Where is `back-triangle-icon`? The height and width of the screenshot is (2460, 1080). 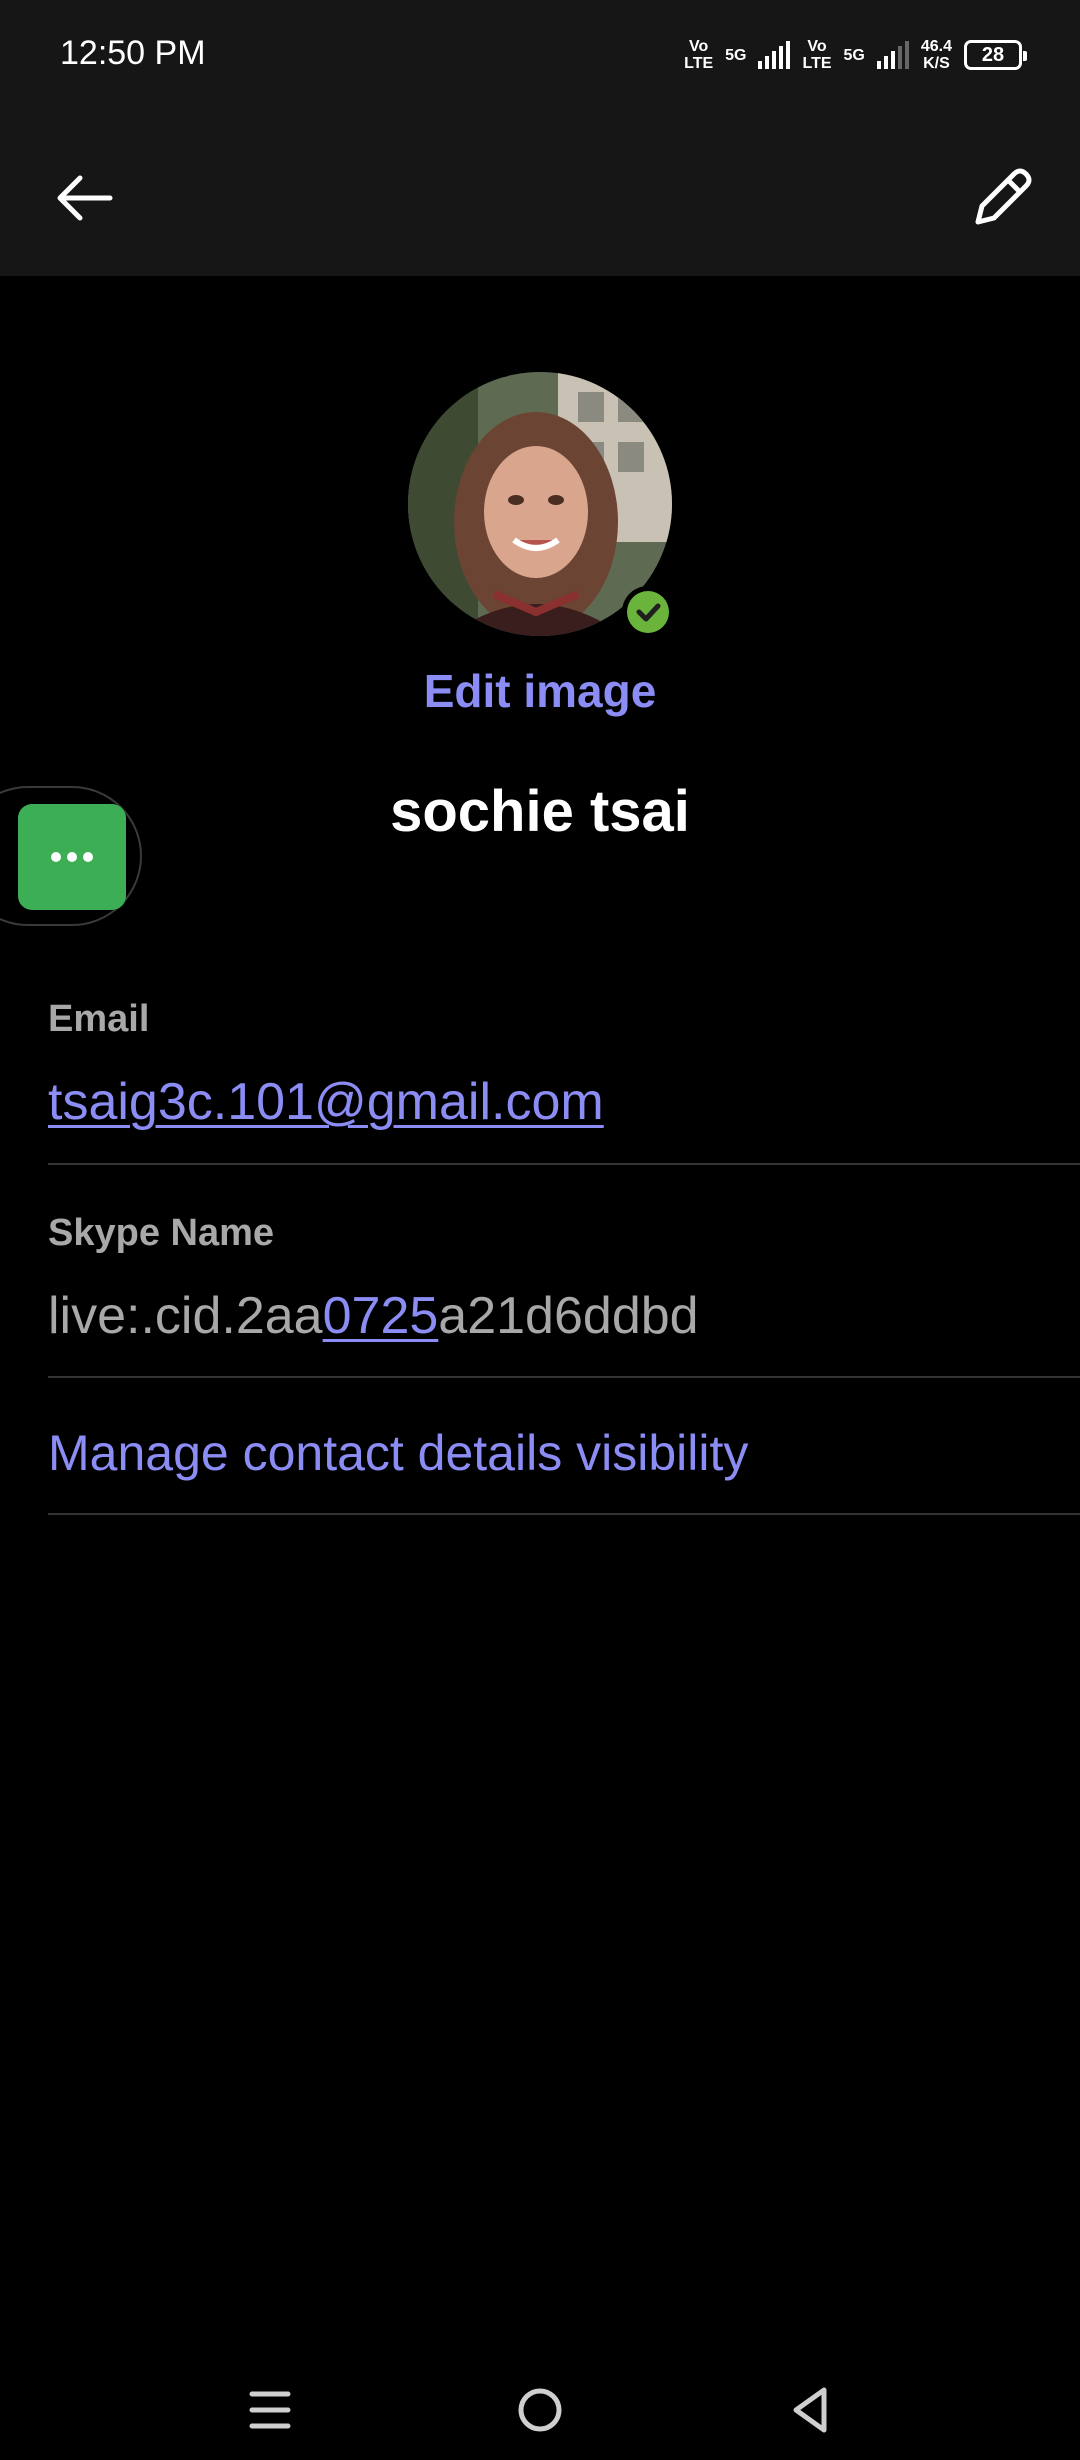
back-triangle-icon is located at coordinates (810, 2410).